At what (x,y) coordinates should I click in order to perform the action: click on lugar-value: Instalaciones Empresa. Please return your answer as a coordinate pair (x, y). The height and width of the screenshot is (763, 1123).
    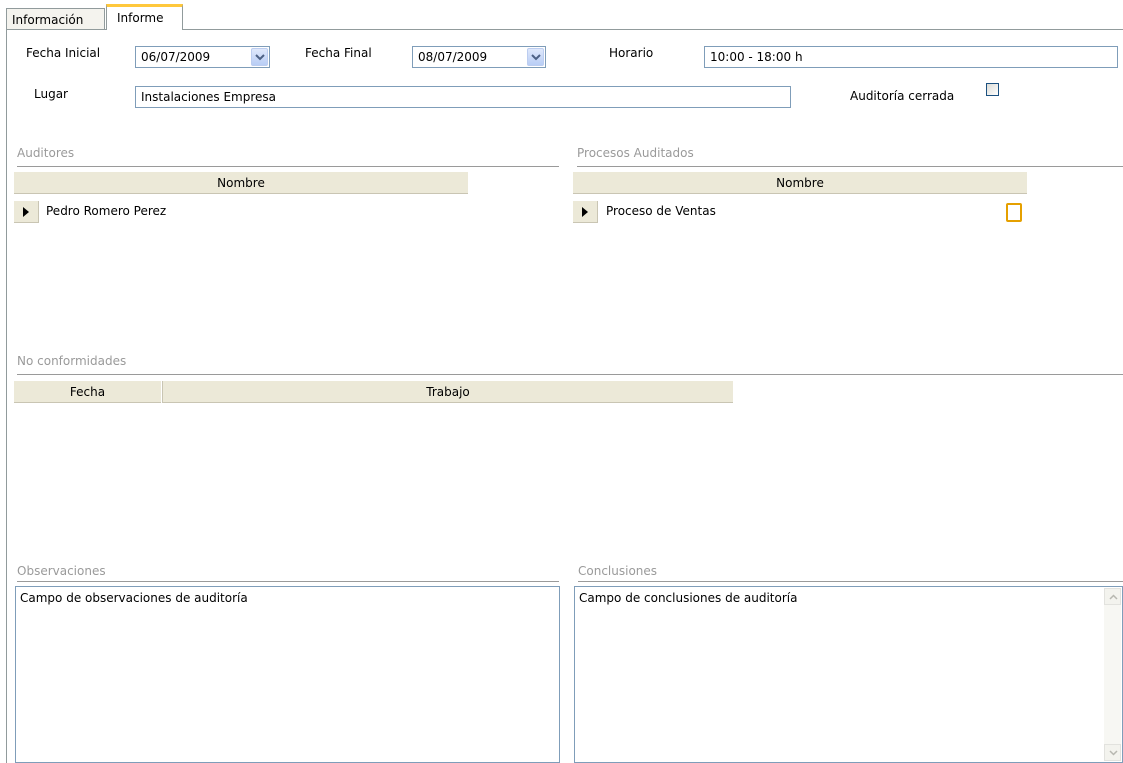
    Looking at the image, I should click on (209, 97).